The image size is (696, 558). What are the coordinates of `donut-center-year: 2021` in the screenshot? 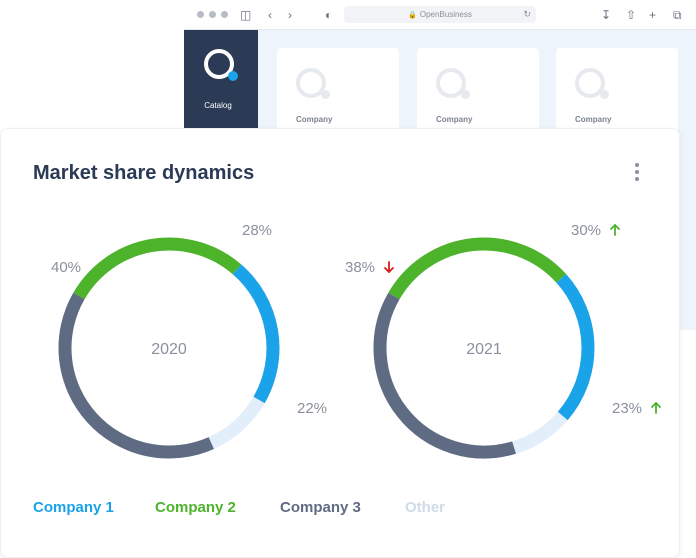 It's located at (484, 349).